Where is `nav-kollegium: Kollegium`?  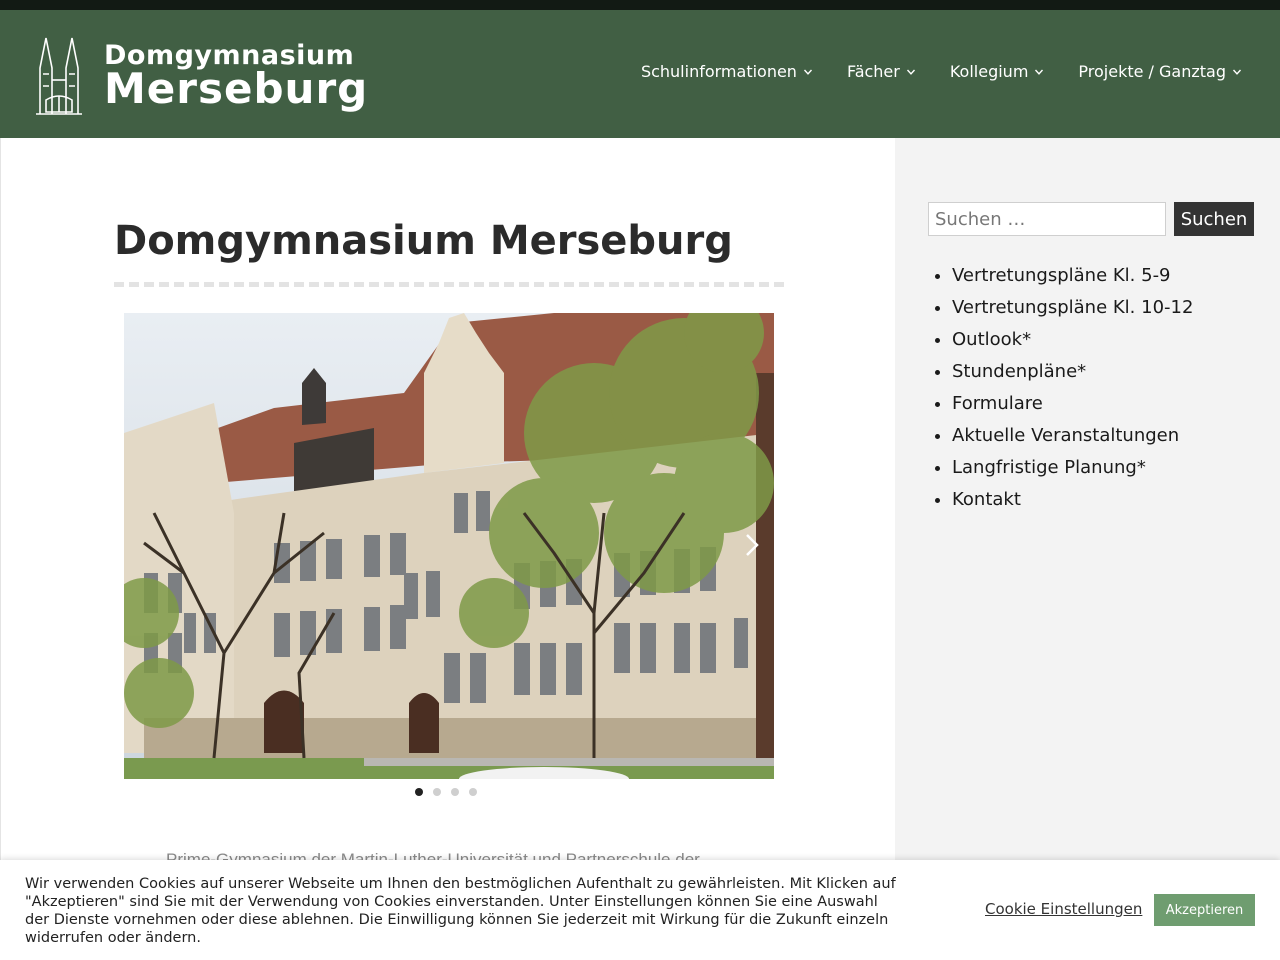
nav-kollegium: Kollegium is located at coordinates (997, 71).